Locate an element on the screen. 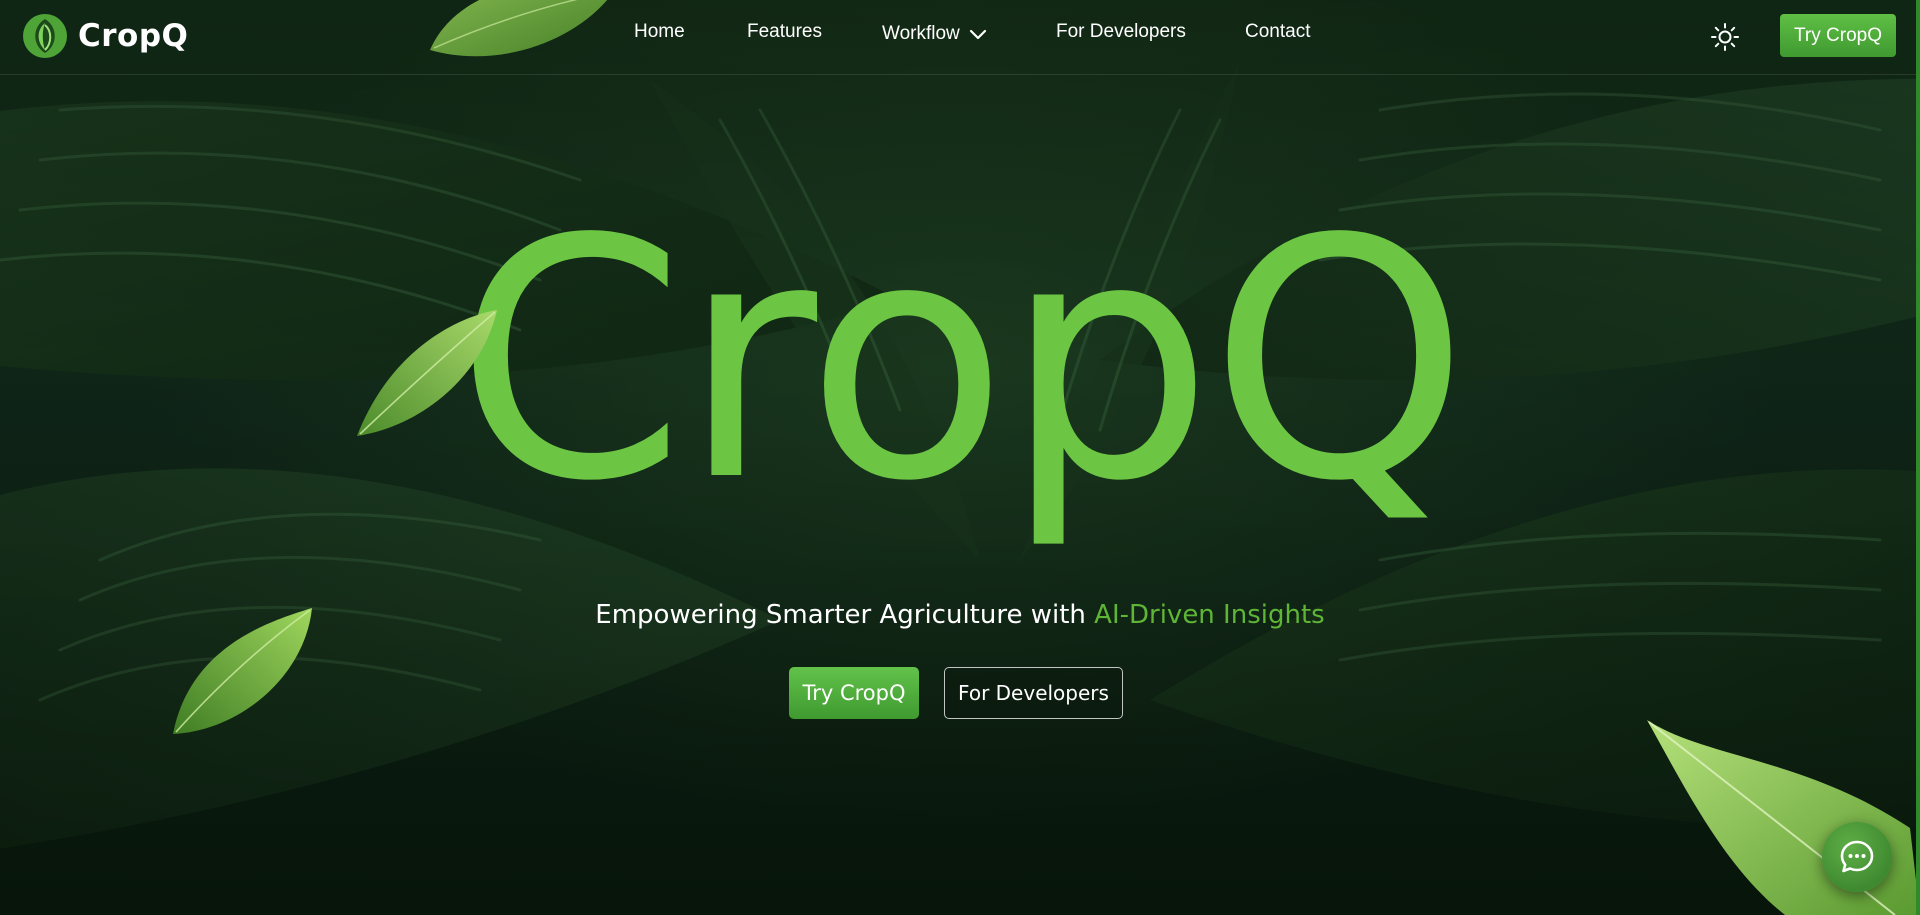 This screenshot has height=915, width=1920. theme-toggle-button is located at coordinates (1725, 37).